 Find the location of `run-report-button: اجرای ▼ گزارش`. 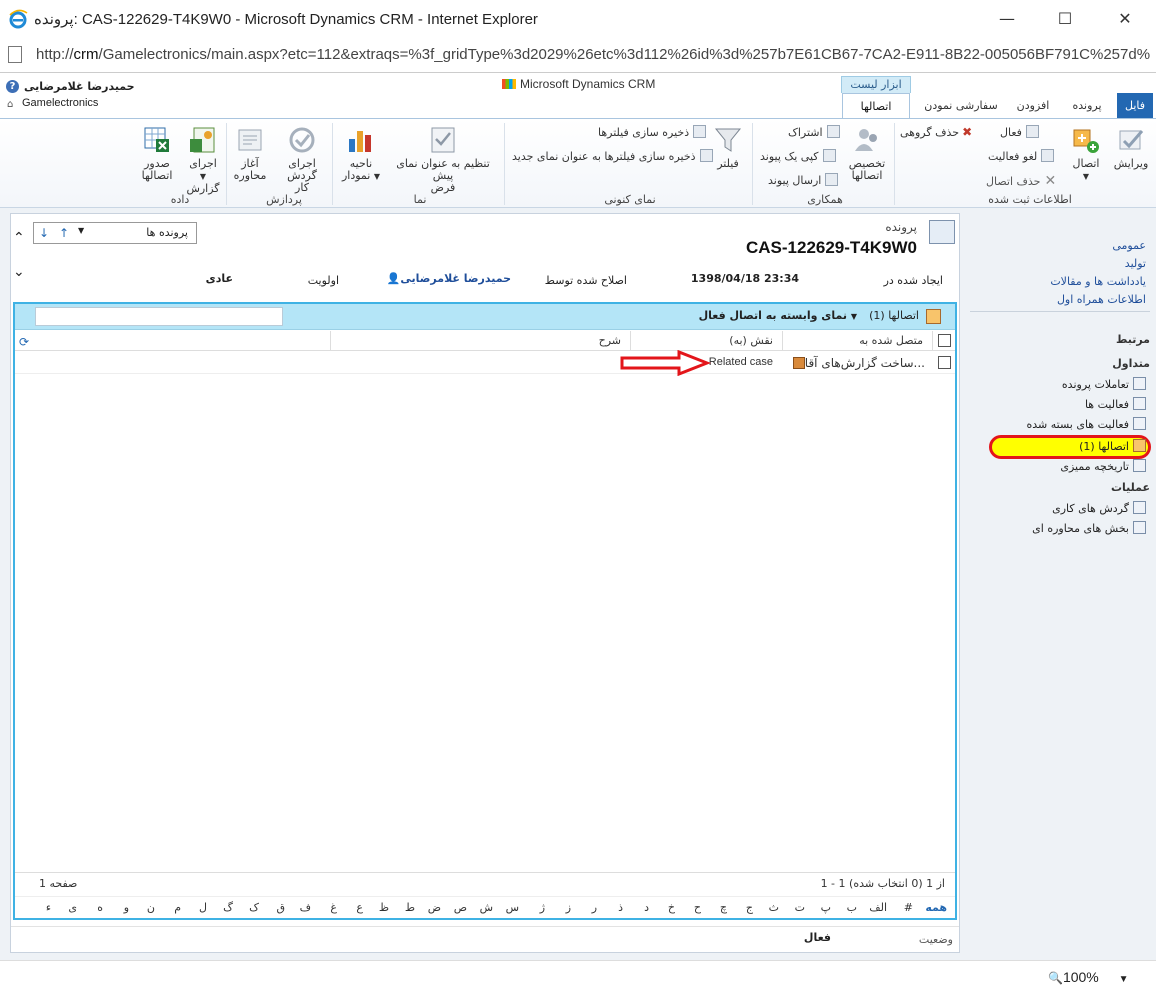

run-report-button: اجرای ▼ گزارش is located at coordinates (203, 160).